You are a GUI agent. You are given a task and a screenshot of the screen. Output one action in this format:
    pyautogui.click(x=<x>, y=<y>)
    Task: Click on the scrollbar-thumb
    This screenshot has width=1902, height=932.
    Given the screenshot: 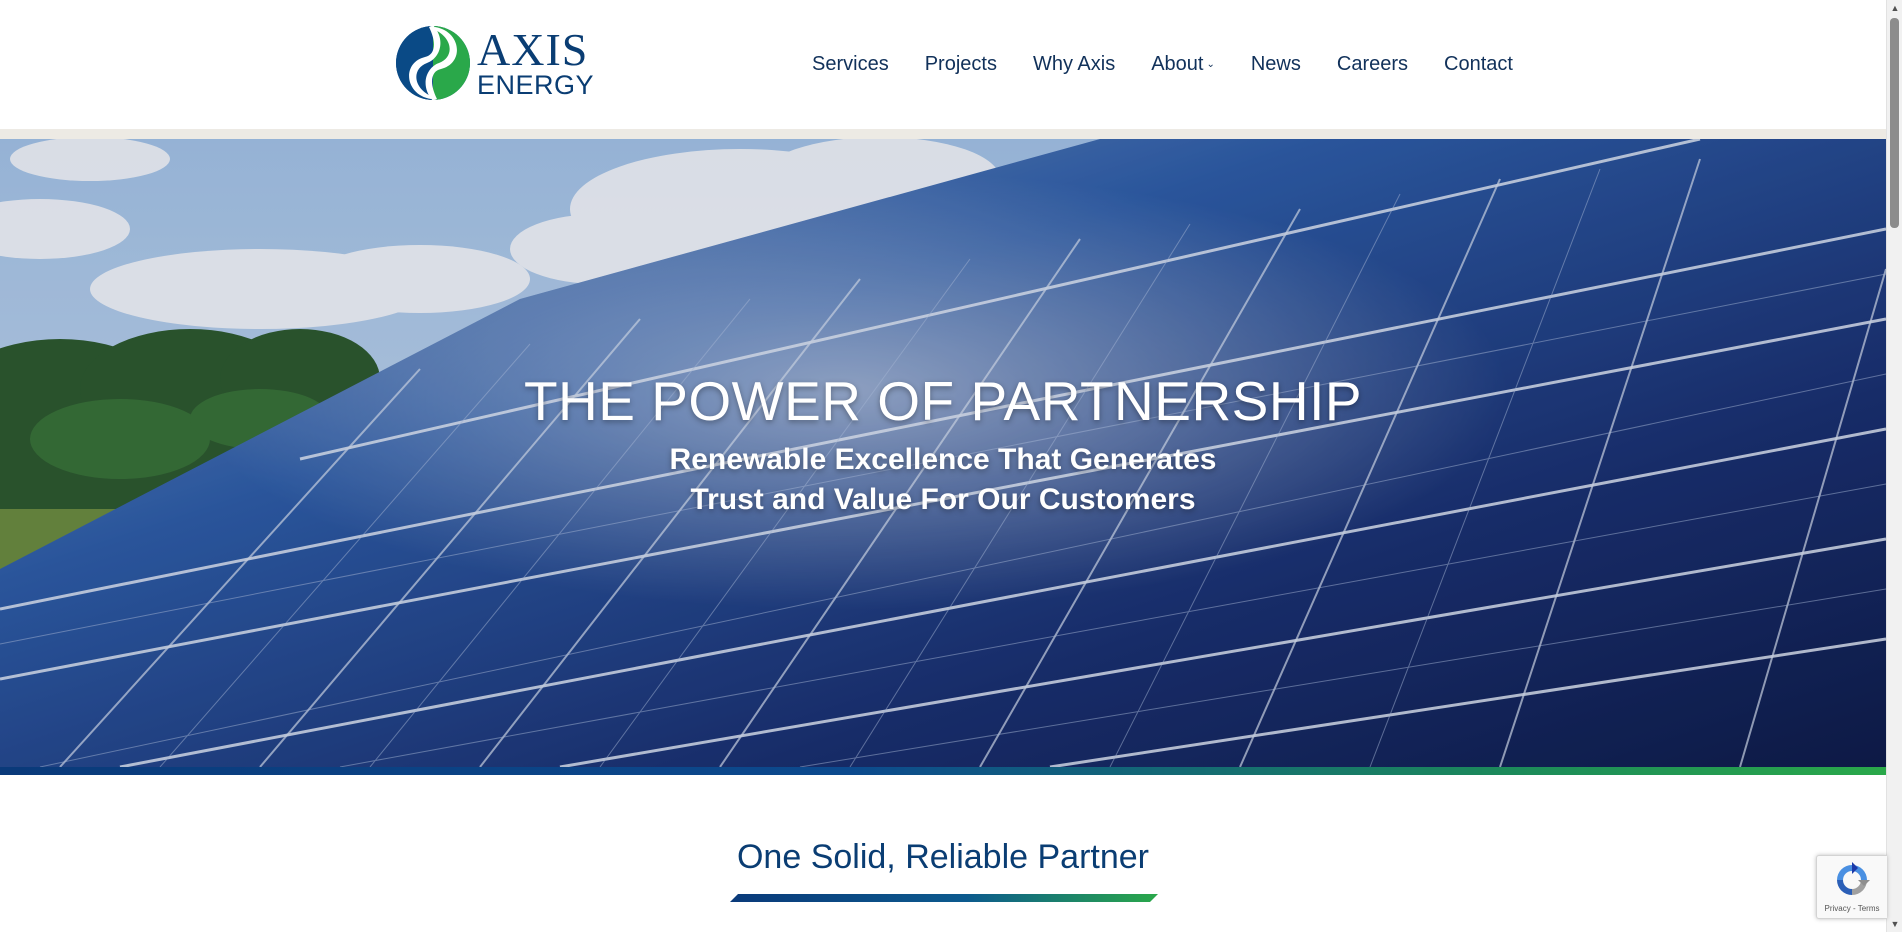 What is the action you would take?
    pyautogui.click(x=1894, y=123)
    